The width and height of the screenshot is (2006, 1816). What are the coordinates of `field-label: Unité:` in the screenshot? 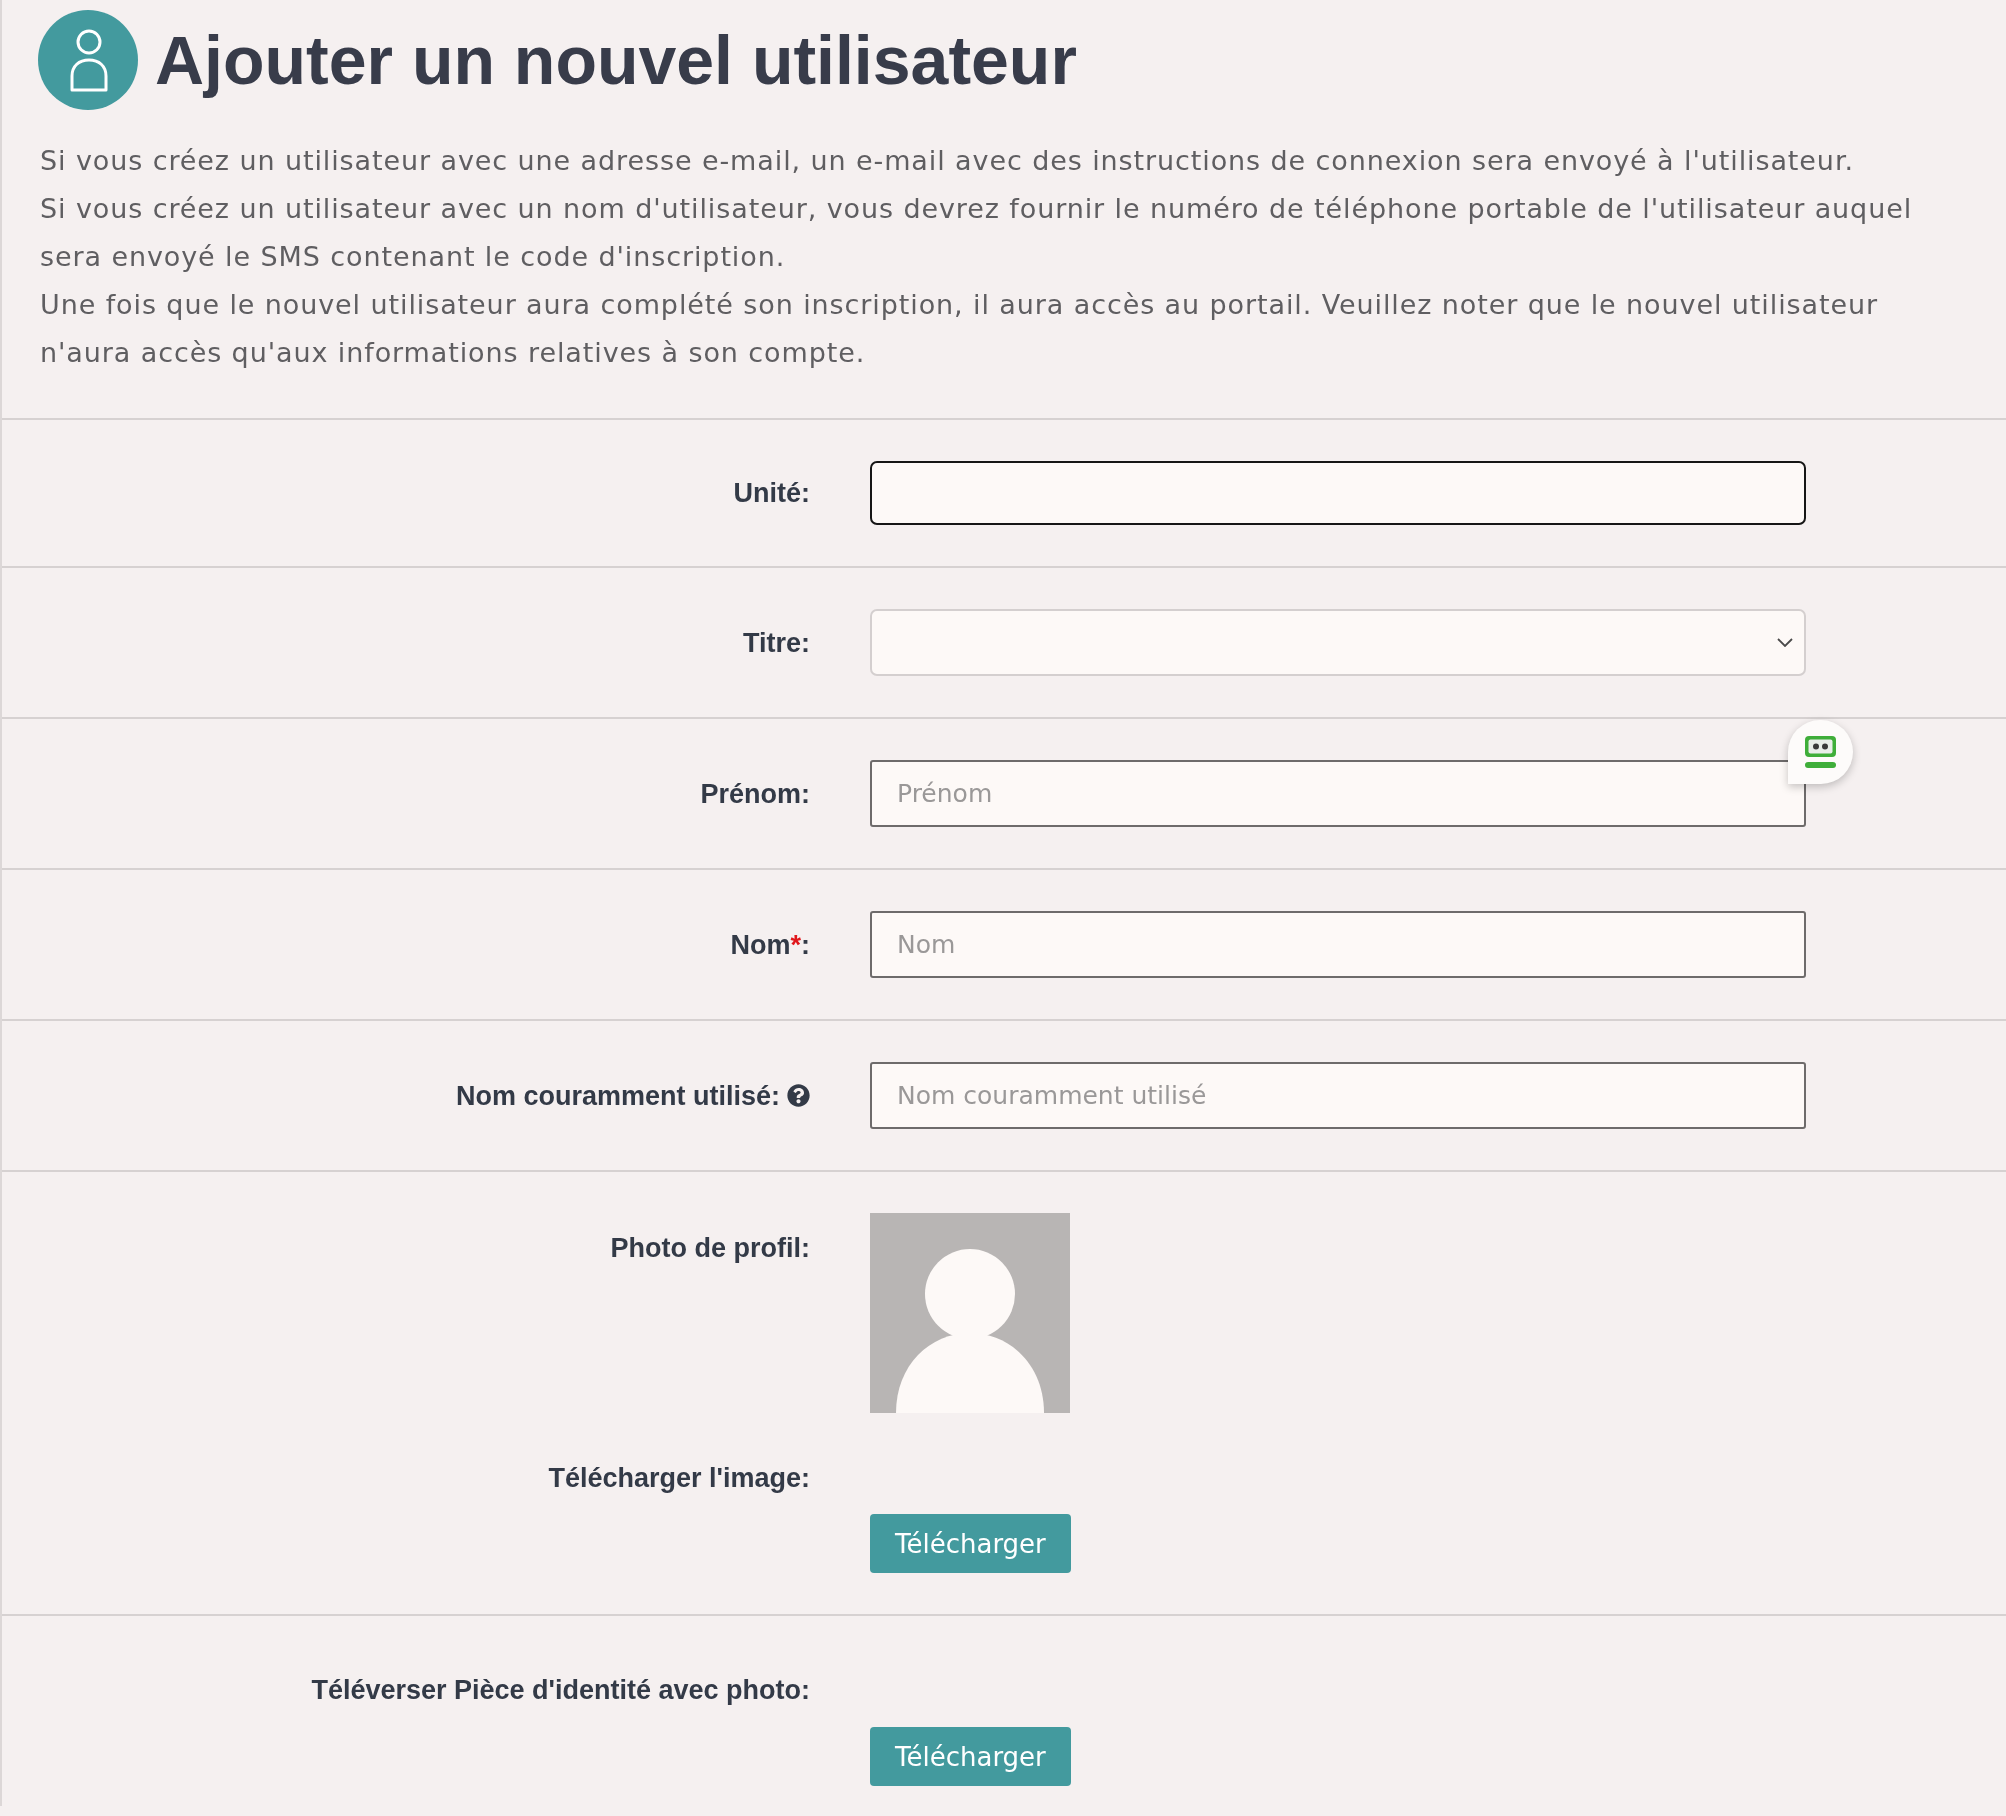 It's located at (771, 493).